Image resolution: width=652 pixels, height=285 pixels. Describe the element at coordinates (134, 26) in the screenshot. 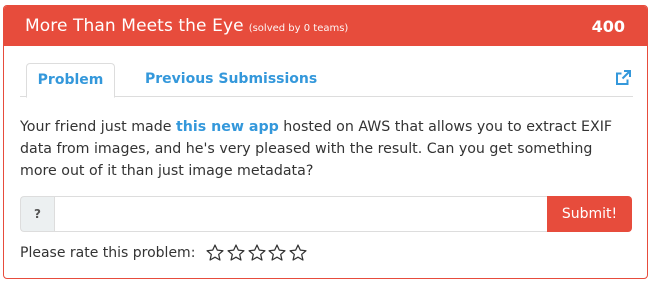

I see `problem-title: More Than Meets the Eye` at that location.